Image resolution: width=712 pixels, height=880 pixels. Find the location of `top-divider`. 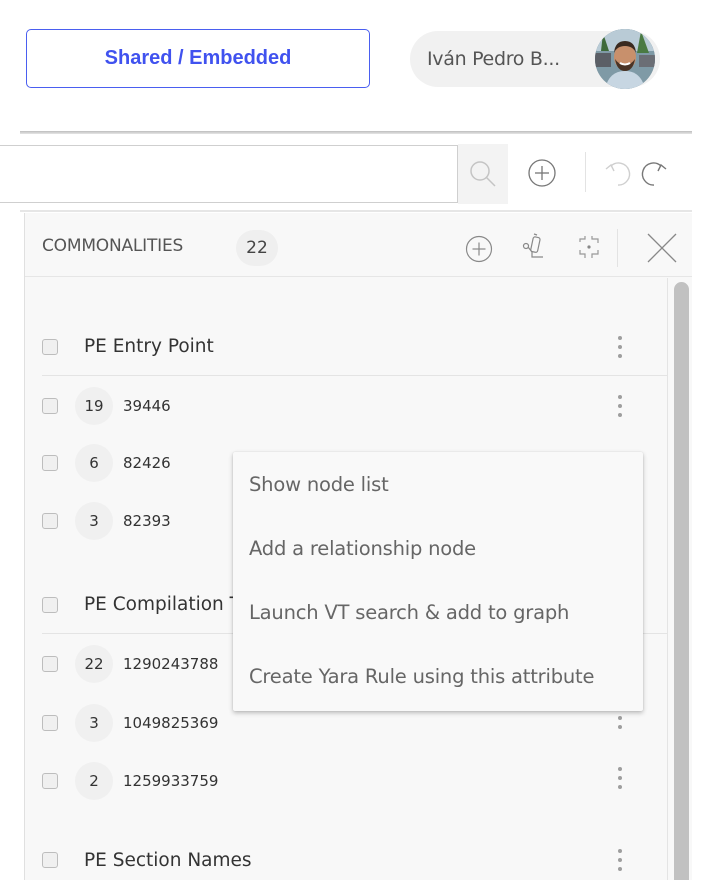

top-divider is located at coordinates (356, 132).